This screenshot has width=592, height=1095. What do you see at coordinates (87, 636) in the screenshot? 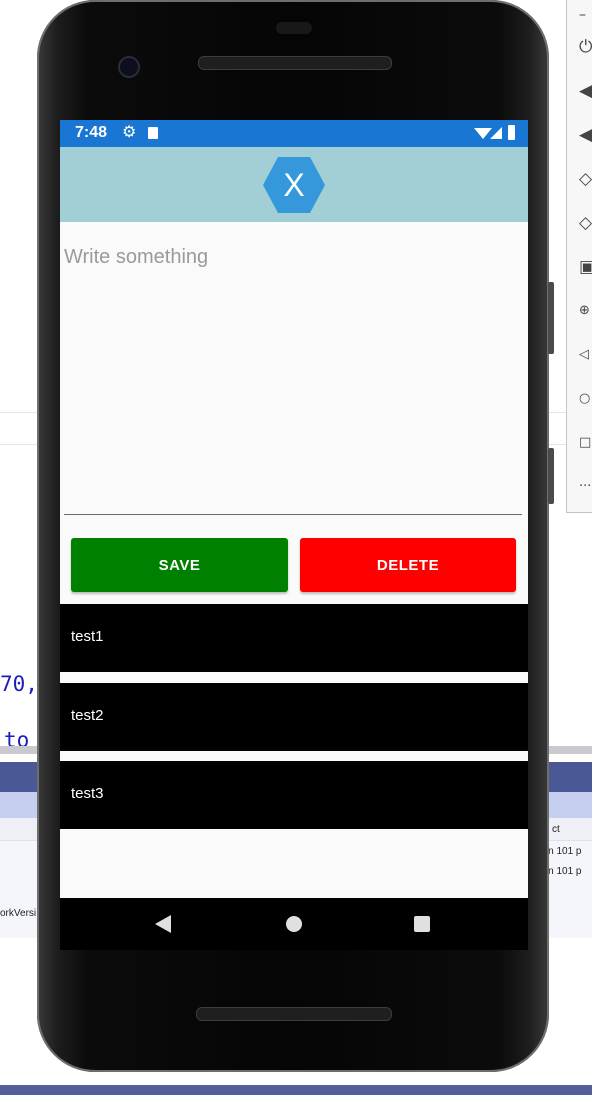
I see `list-item-label: test1` at bounding box center [87, 636].